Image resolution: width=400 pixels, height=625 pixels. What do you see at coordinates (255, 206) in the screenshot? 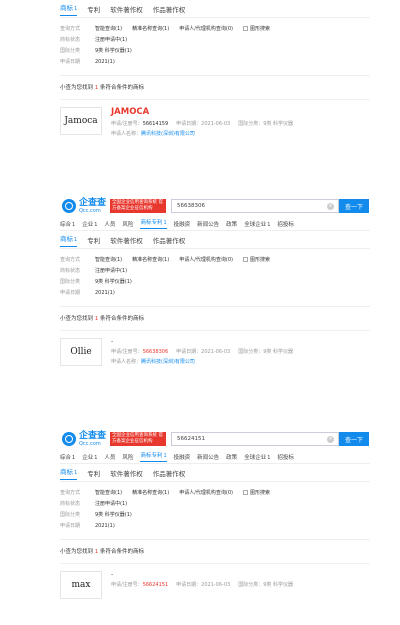
I see `search-input: 56638306 ×` at bounding box center [255, 206].